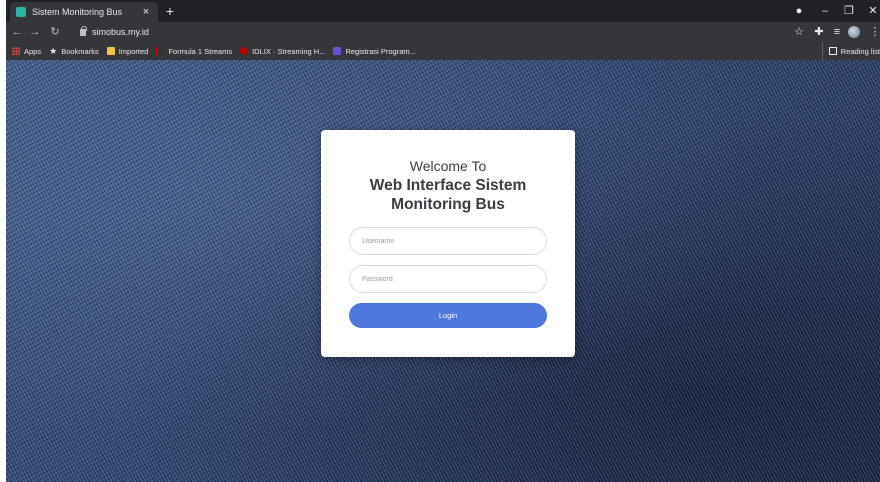 This screenshot has height=482, width=880. I want to click on bookmark-formula1: Formula 1 Streams, so click(194, 51).